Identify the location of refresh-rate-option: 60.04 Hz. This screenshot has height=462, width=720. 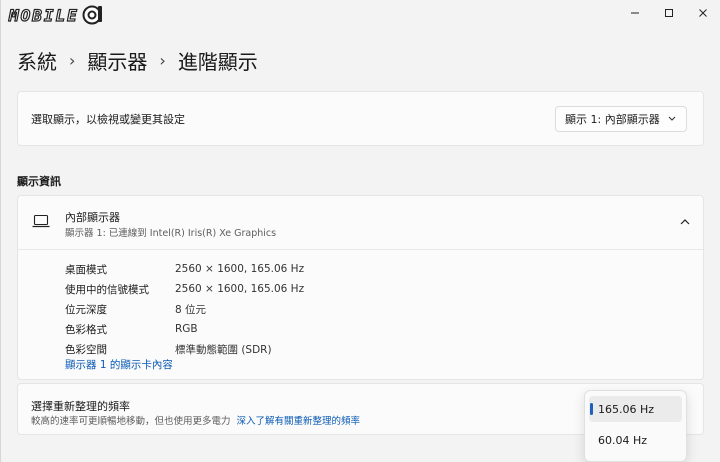
(635, 440).